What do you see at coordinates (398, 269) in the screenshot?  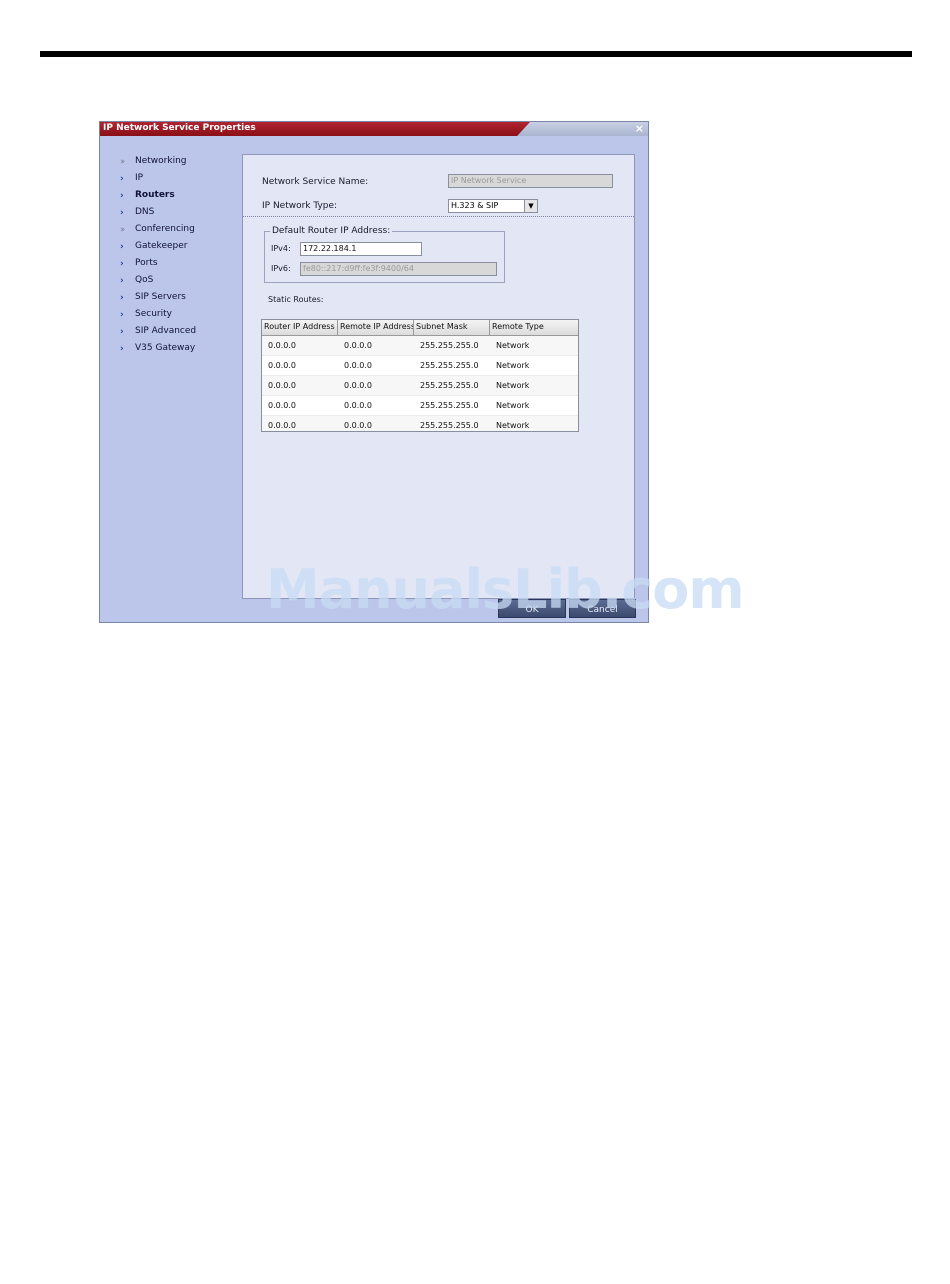 I see `ipv6-field: fe80::217:d9ff:fe3f:9400/64` at bounding box center [398, 269].